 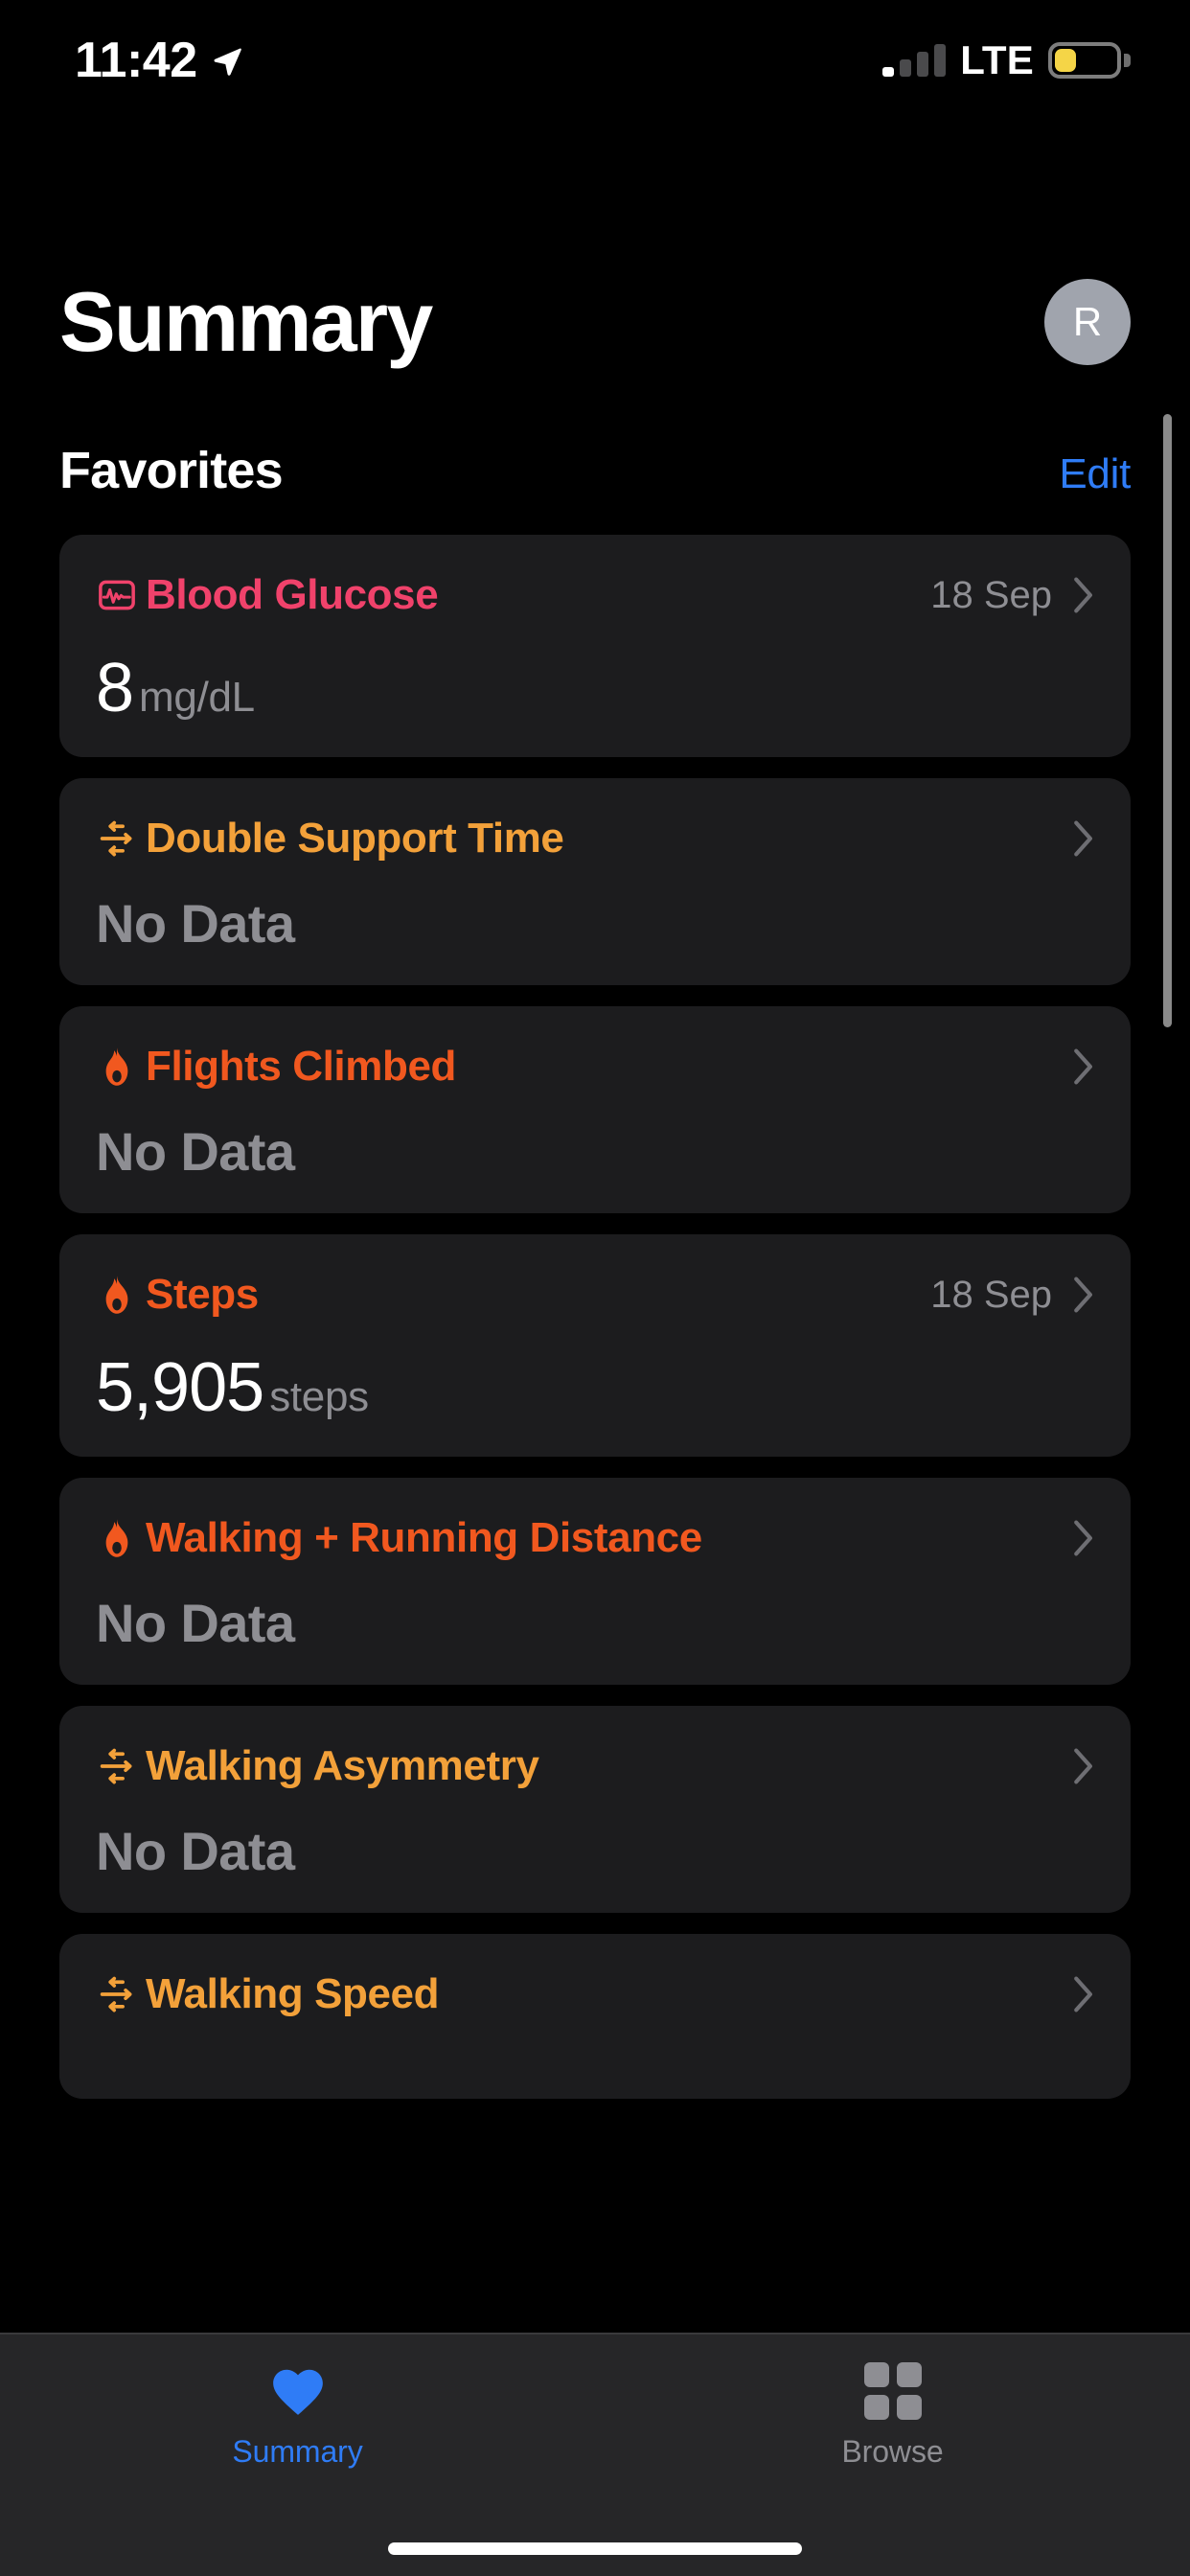 What do you see at coordinates (319, 1396) in the screenshot?
I see `metric-unit: steps` at bounding box center [319, 1396].